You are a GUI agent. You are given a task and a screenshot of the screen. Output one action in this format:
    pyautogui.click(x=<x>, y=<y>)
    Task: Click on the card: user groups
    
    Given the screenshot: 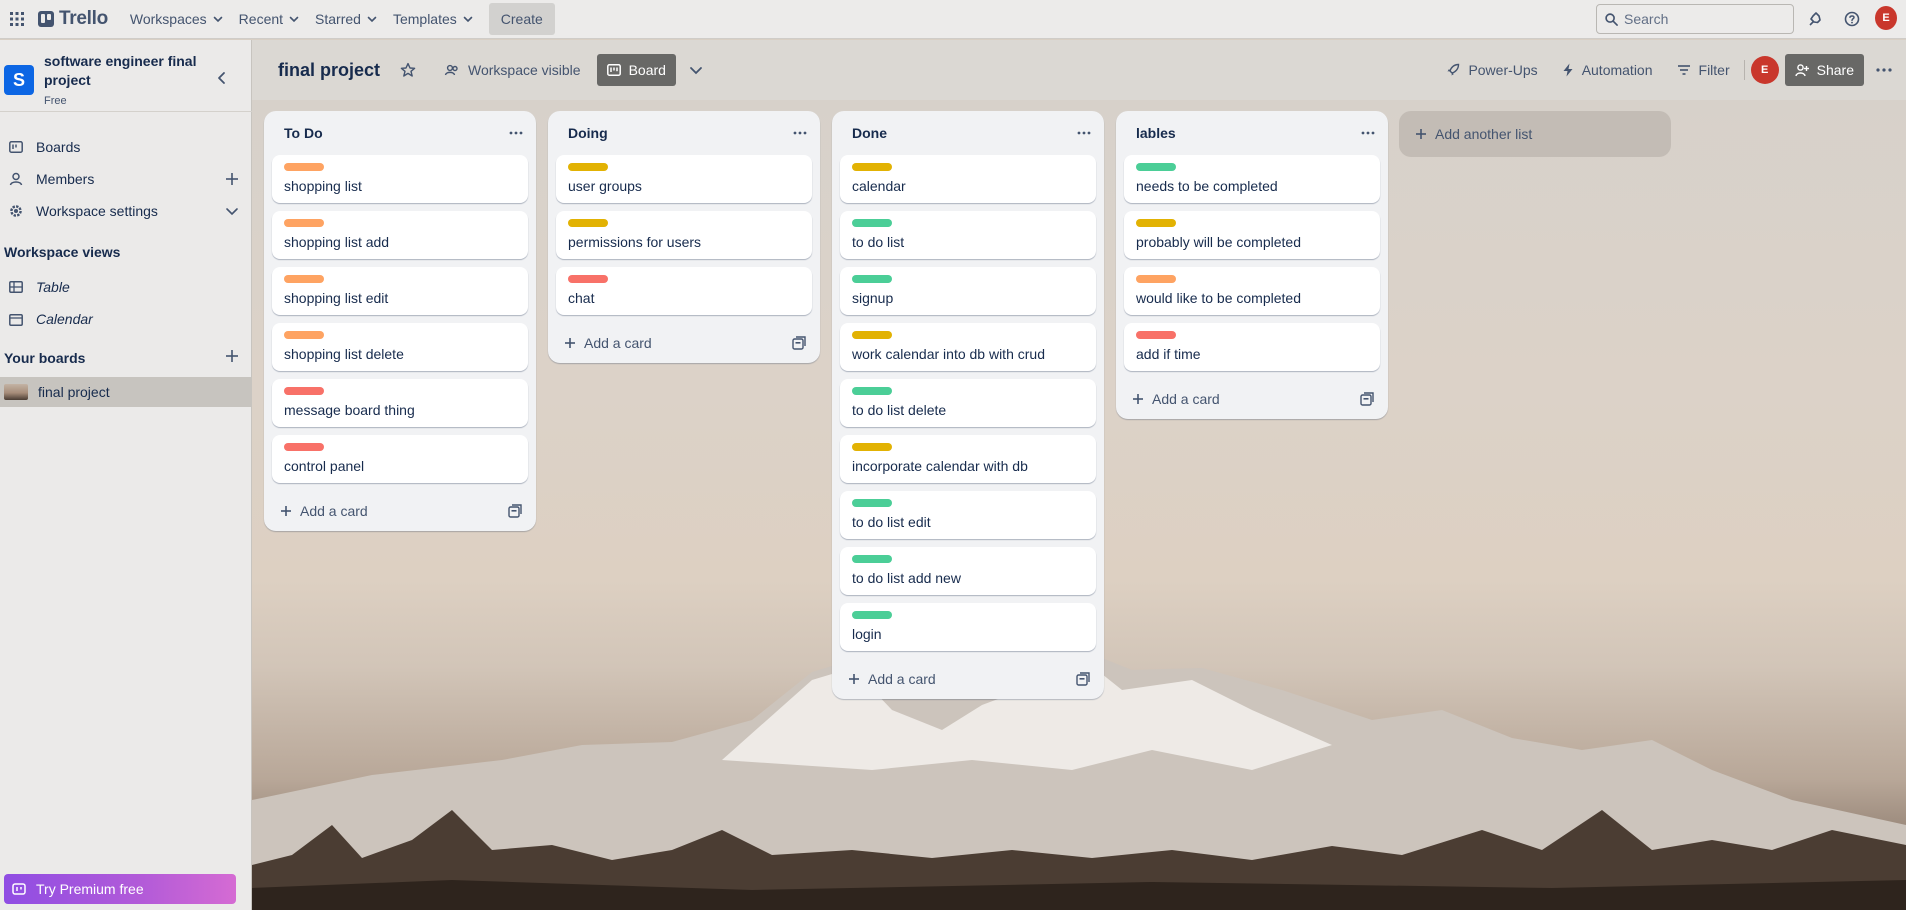 What is the action you would take?
    pyautogui.click(x=684, y=179)
    